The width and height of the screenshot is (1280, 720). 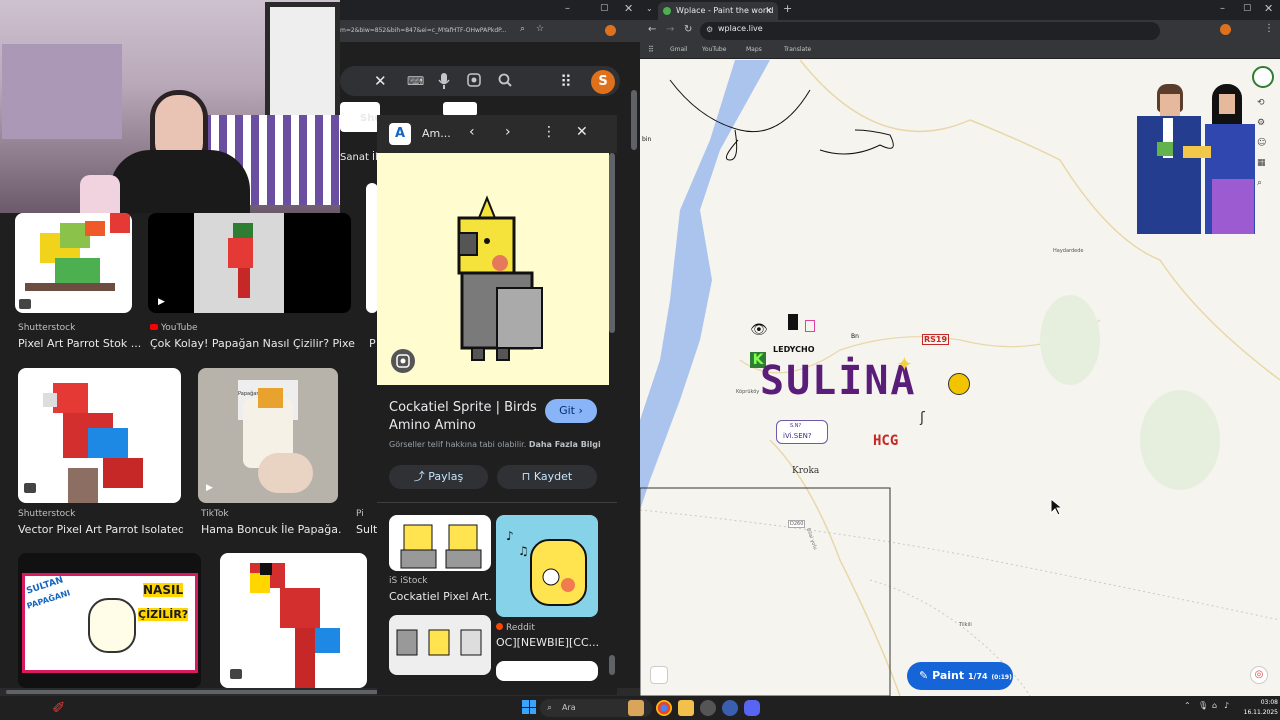 What do you see at coordinates (505, 80) in the screenshot?
I see `search-icon` at bounding box center [505, 80].